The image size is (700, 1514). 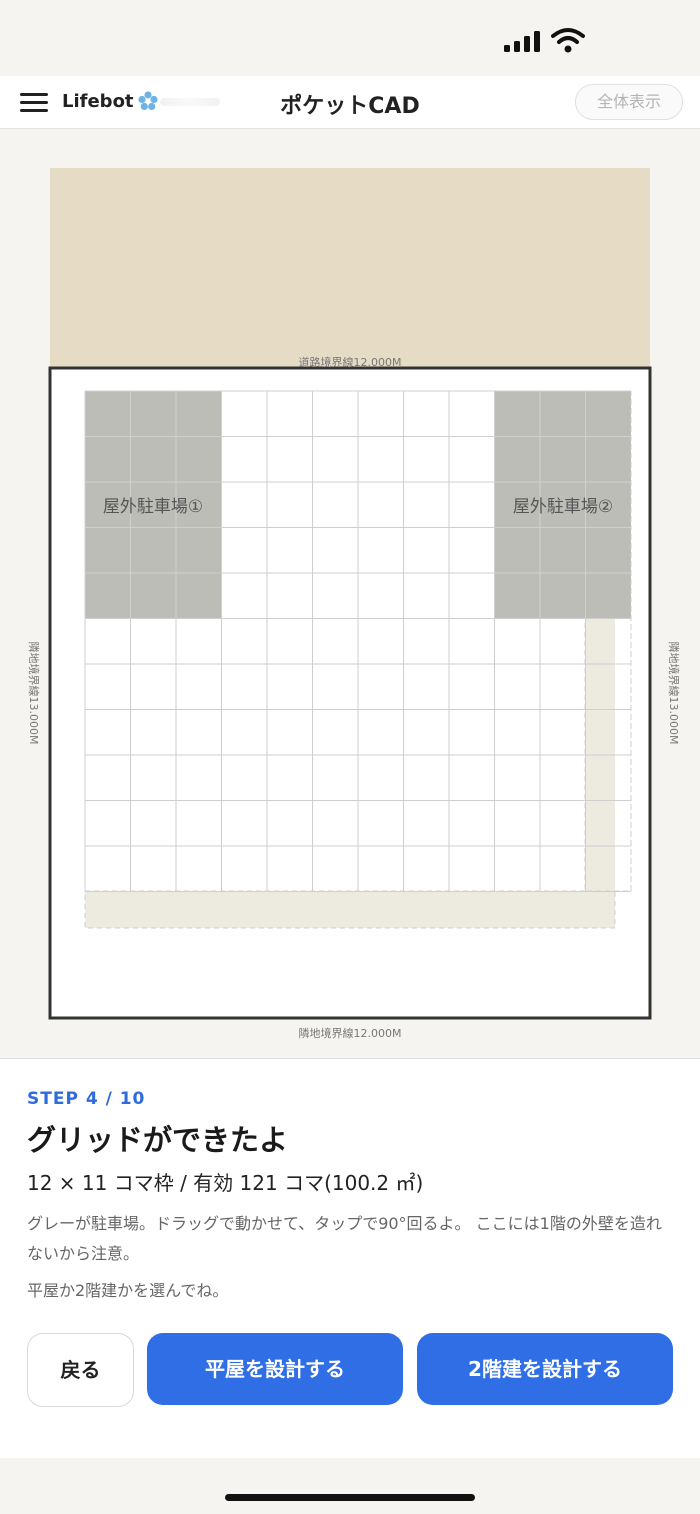 I want to click on step-heading: グリッドができたよ, so click(x=158, y=1140).